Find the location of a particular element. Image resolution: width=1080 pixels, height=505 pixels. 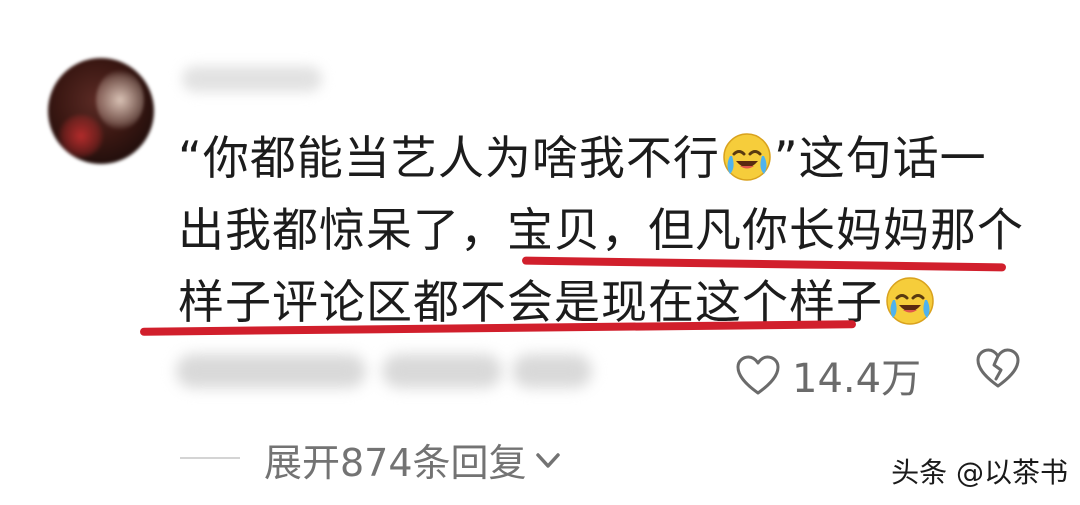

broken-heart-icon is located at coordinates (998, 368).